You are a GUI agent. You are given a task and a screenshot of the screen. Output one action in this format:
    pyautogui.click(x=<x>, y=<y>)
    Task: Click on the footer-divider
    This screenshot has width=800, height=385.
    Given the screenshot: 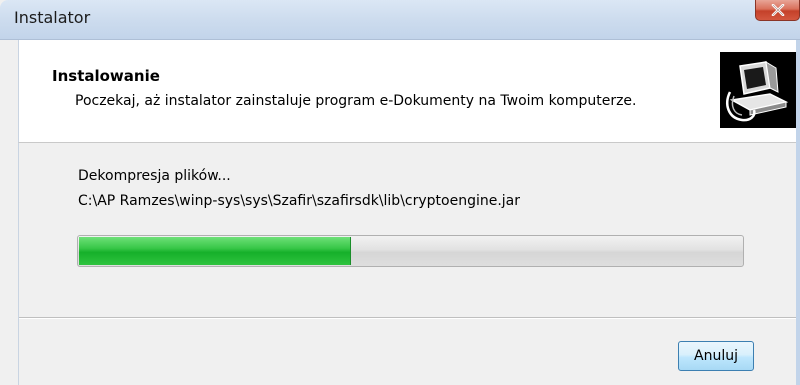 What is the action you would take?
    pyautogui.click(x=409, y=318)
    